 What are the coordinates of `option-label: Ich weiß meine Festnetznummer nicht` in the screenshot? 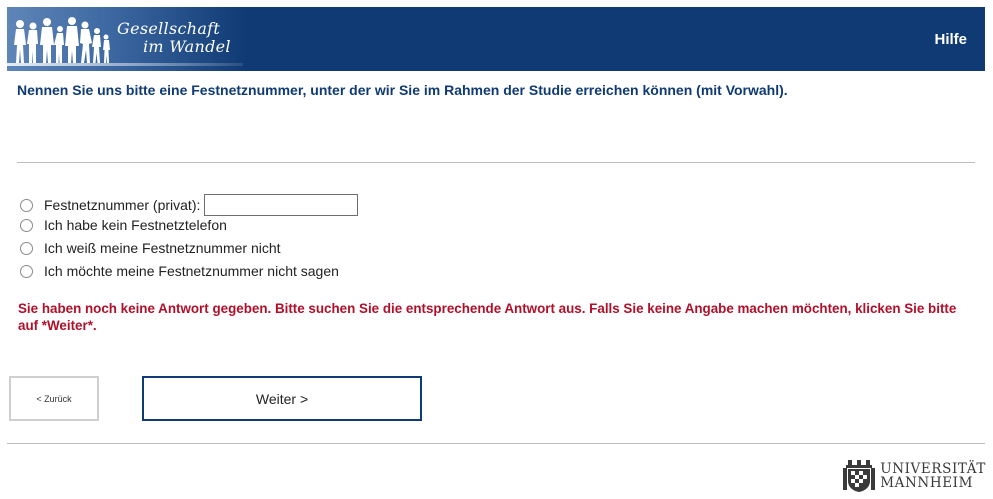 It's located at (162, 248).